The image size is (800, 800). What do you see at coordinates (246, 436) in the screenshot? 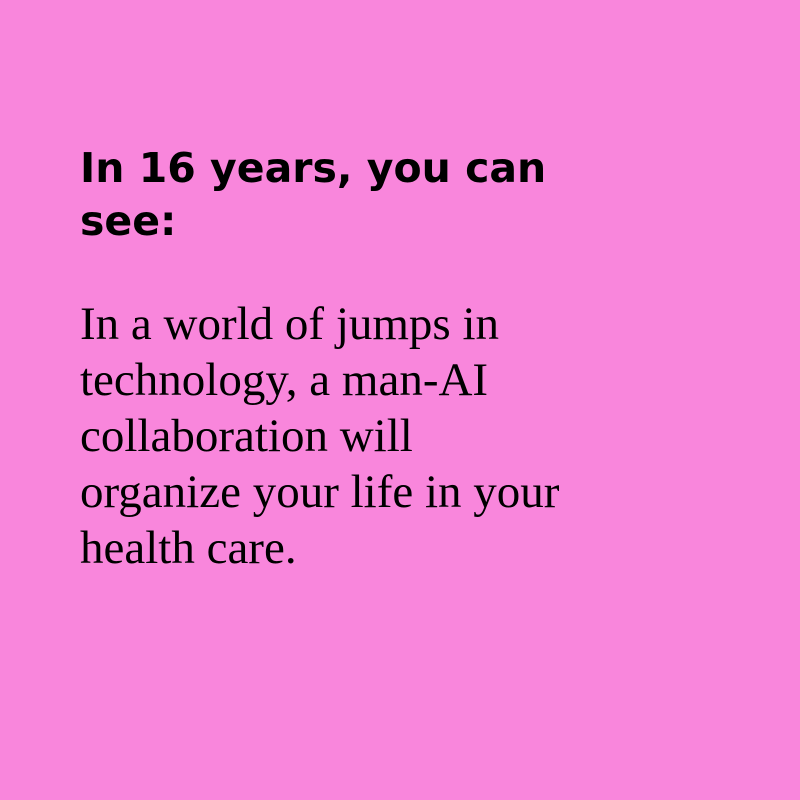
I see `body-line: collaboration will` at bounding box center [246, 436].